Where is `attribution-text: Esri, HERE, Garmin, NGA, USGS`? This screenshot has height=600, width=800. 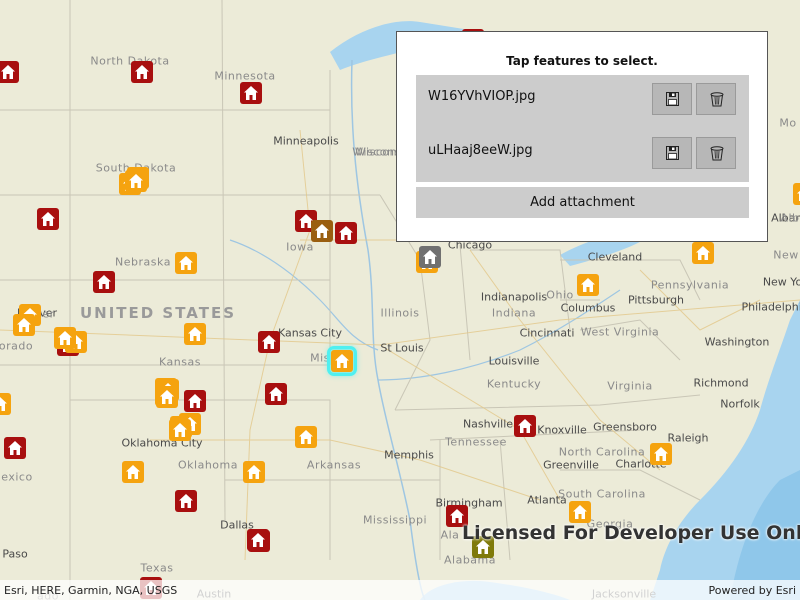 attribution-text: Esri, HERE, Garmin, NGA, USGS is located at coordinates (91, 590).